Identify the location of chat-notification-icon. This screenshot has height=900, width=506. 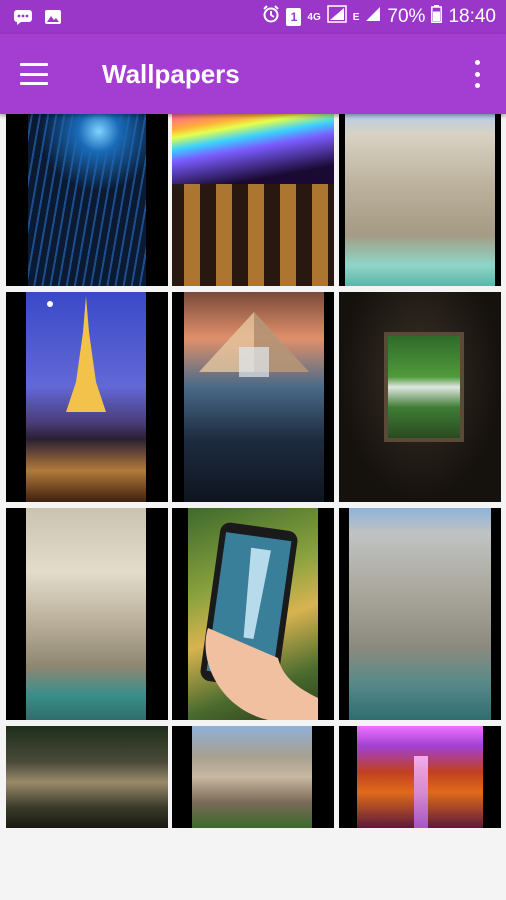
(23, 17).